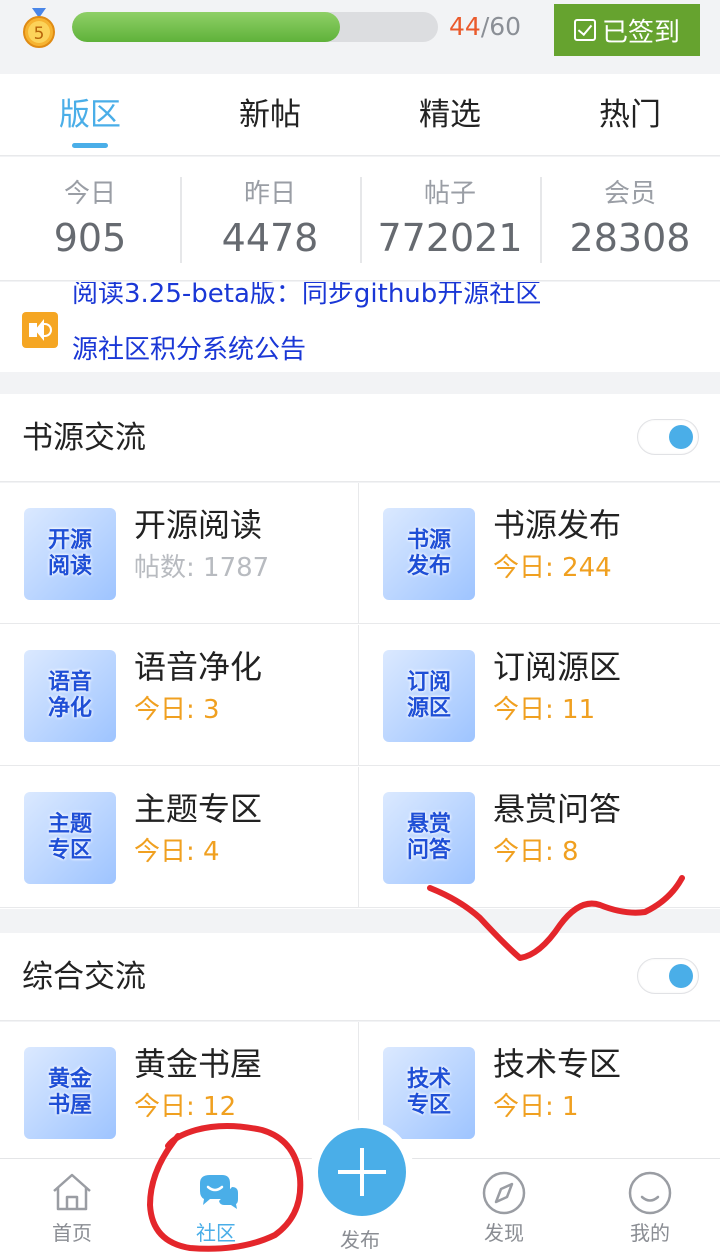  Describe the element at coordinates (362, 1172) in the screenshot. I see `publish-button` at that location.